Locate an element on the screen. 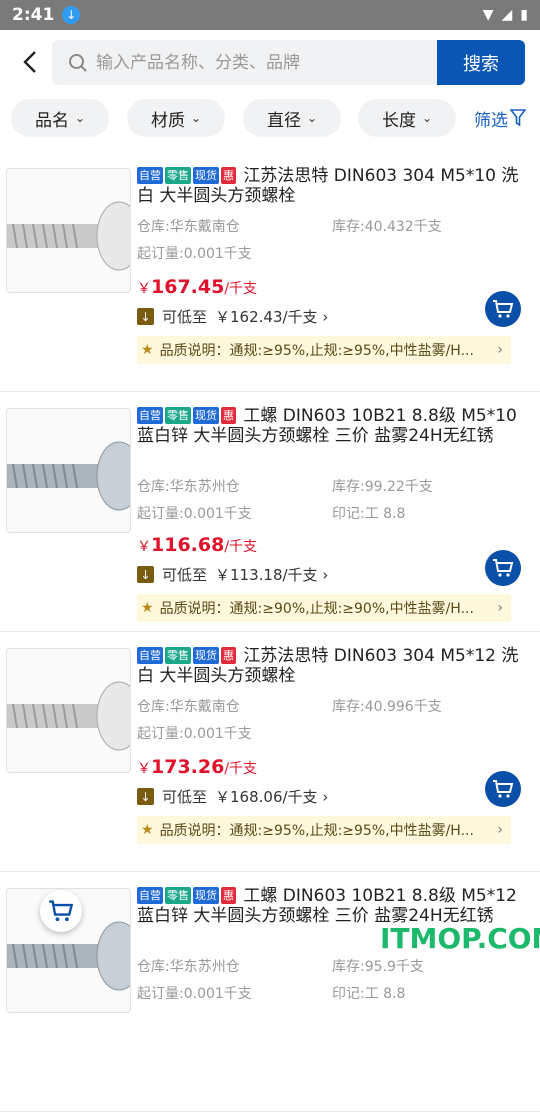 The image size is (540, 1112). wifi-icon: ▼ is located at coordinates (488, 15).